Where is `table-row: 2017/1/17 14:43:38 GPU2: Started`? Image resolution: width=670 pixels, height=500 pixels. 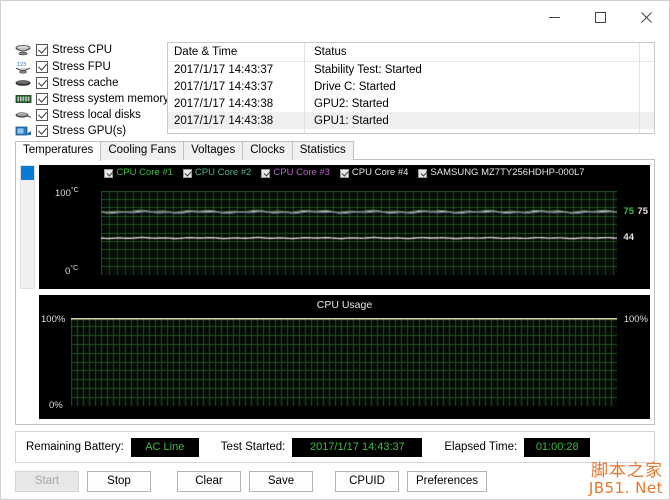 table-row: 2017/1/17 14:43:38 GPU2: Started is located at coordinates (411, 103).